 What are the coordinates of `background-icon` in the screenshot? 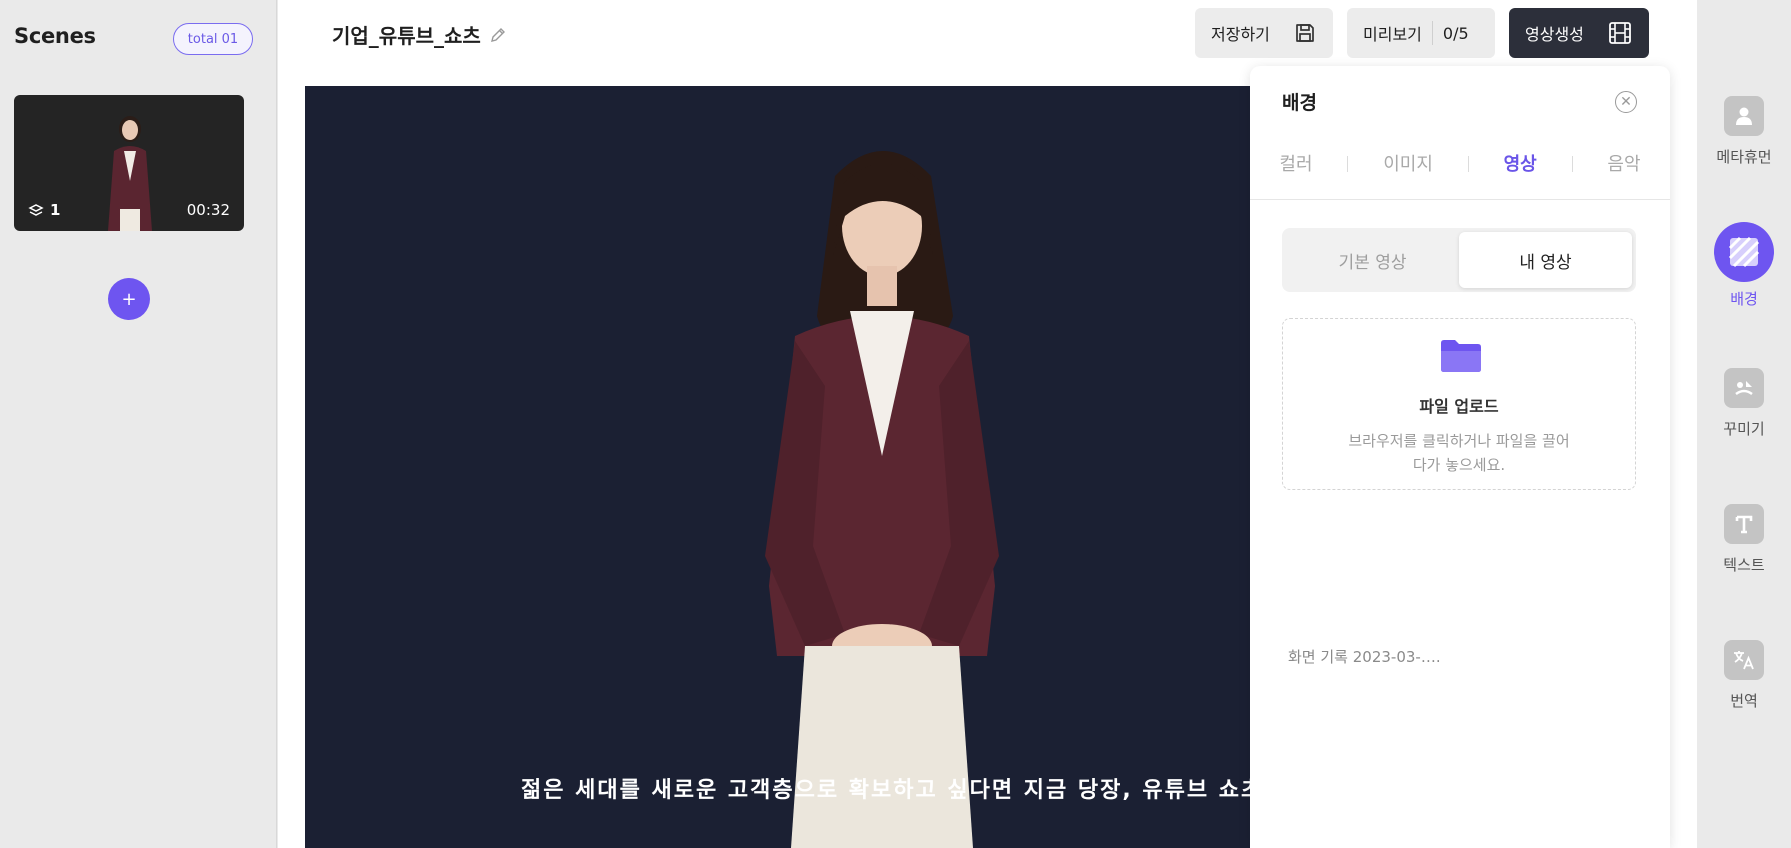 It's located at (1744, 252).